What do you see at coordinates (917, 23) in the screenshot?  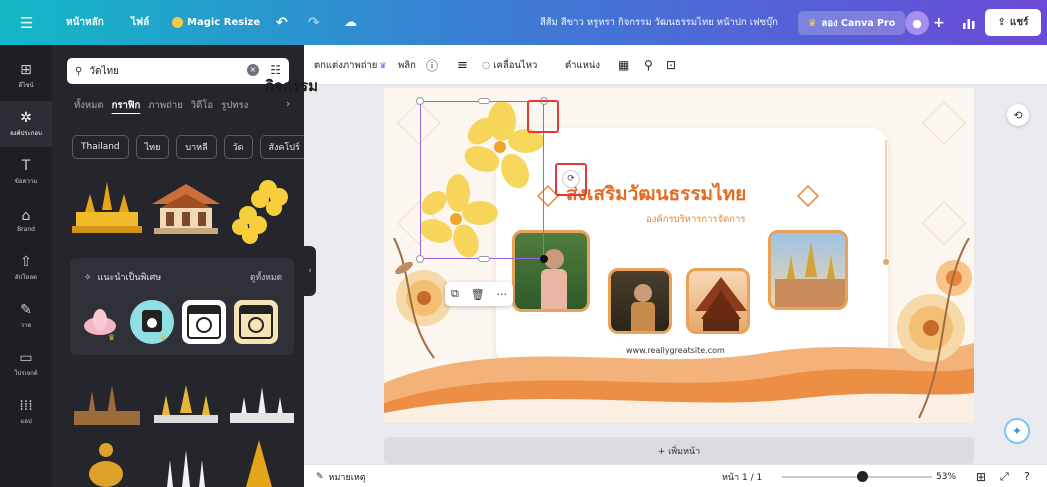 I see `avatar: ●` at bounding box center [917, 23].